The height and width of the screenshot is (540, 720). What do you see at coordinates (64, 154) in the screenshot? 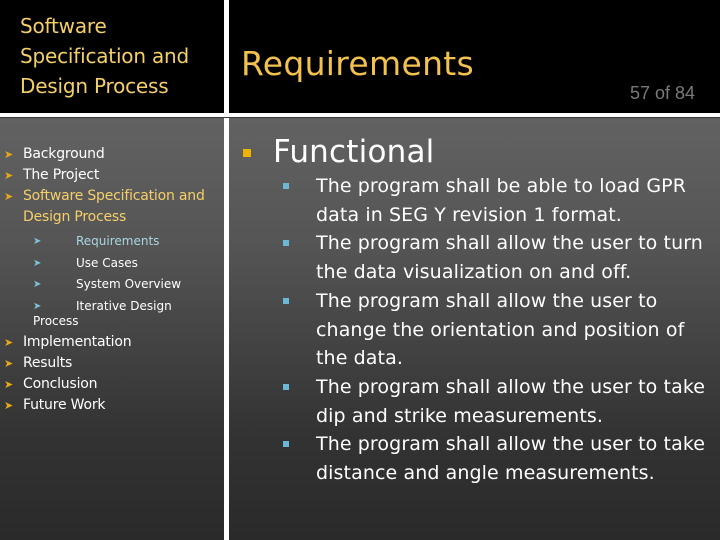
I see `nav-item-label: Background` at bounding box center [64, 154].